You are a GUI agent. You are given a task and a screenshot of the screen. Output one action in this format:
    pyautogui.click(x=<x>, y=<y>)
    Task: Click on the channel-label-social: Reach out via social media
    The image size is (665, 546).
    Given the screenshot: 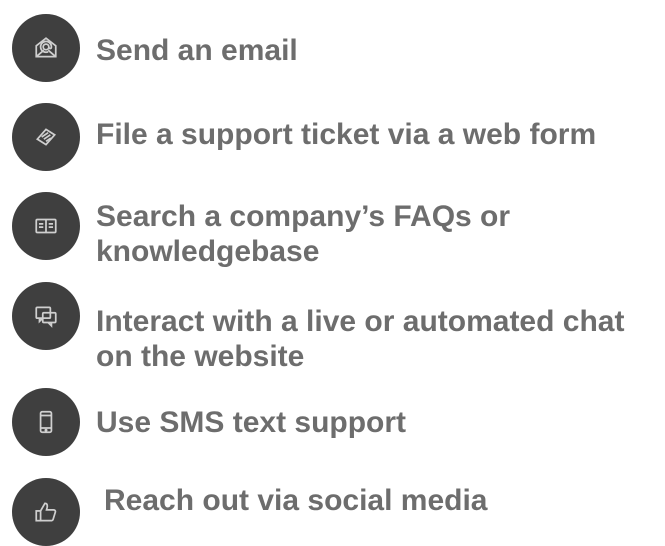 What is the action you would take?
    pyautogui.click(x=296, y=500)
    